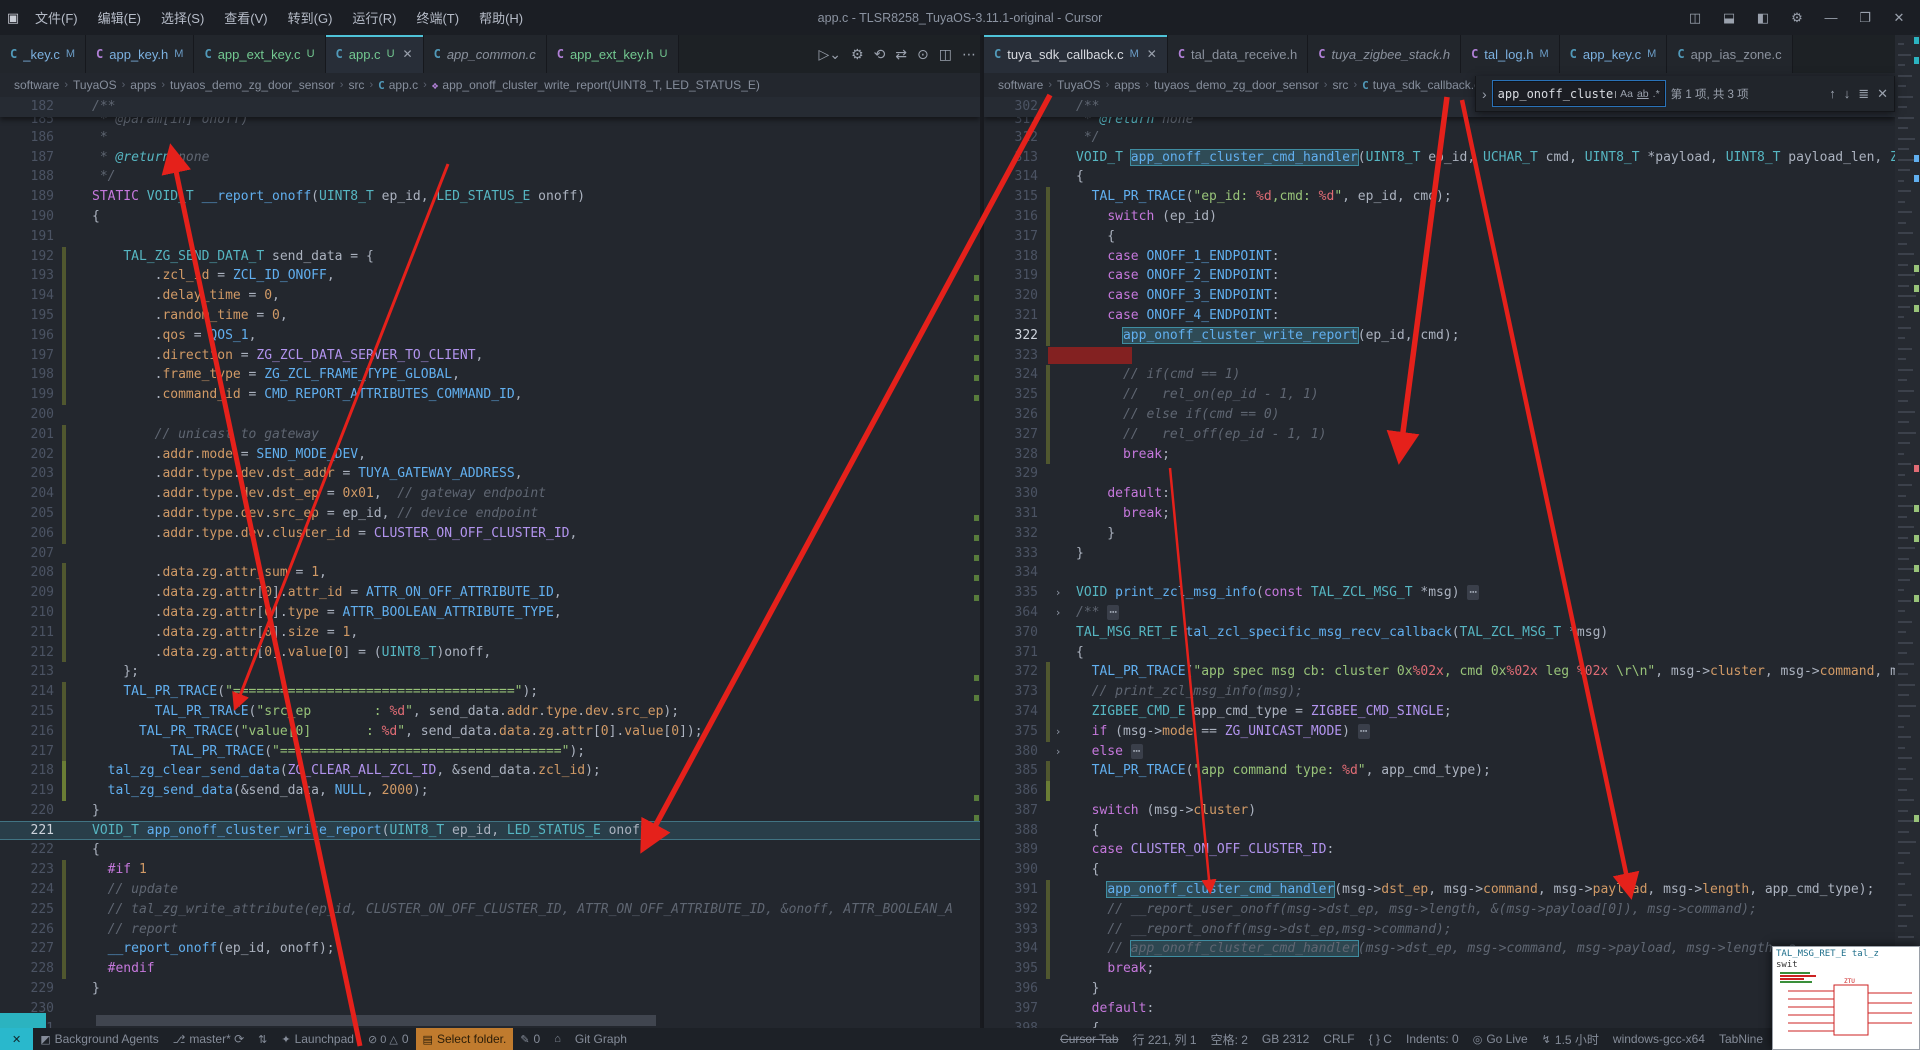  What do you see at coordinates (490, 850) in the screenshot?
I see `code-line-222: 222 {` at bounding box center [490, 850].